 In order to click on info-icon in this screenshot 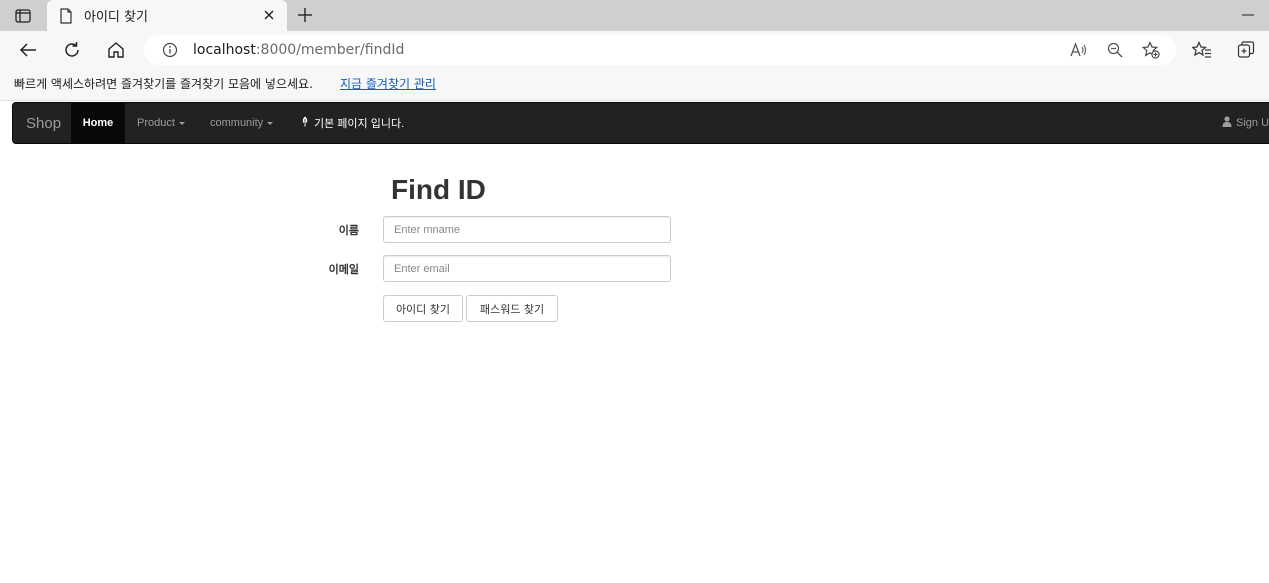, I will do `click(170, 50)`.